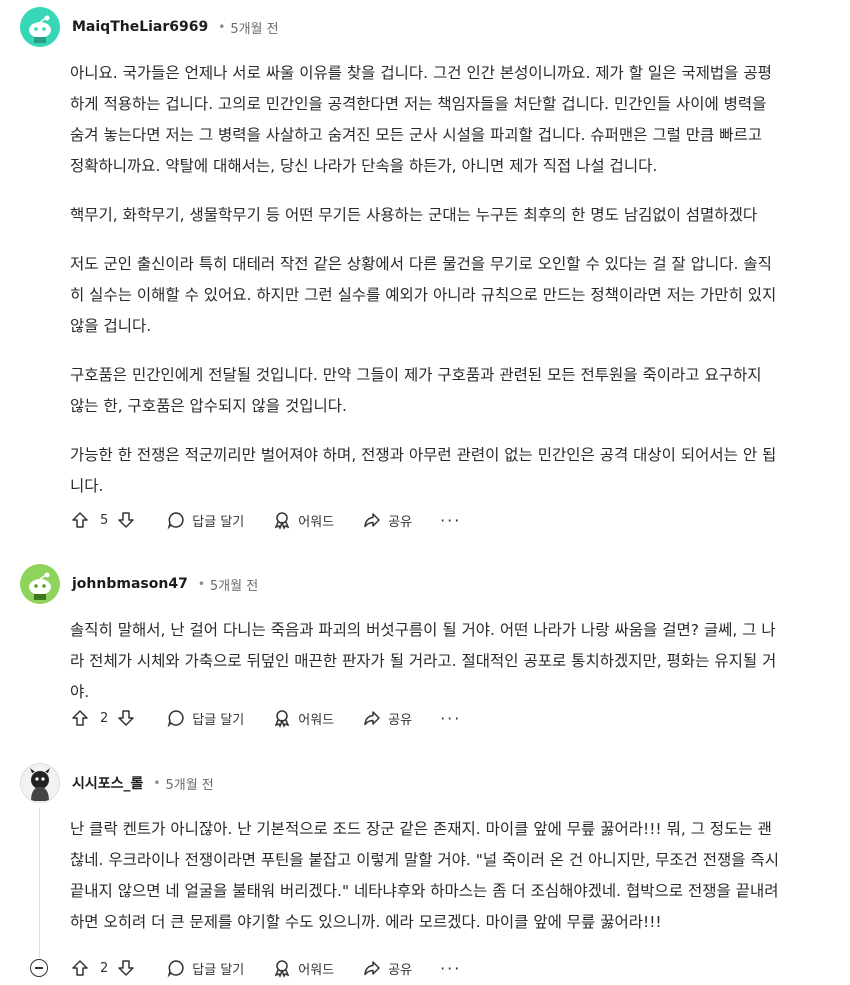  Describe the element at coordinates (265, 520) in the screenshot. I see `comment-actions: 5 답글 달기 어워드 공유 ···` at that location.